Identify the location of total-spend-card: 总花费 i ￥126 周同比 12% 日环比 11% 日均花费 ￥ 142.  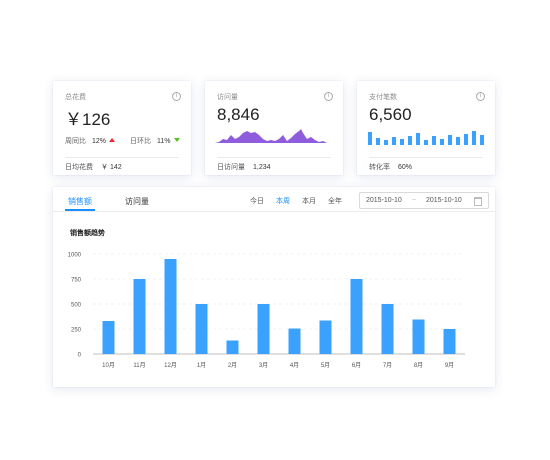
(122, 128).